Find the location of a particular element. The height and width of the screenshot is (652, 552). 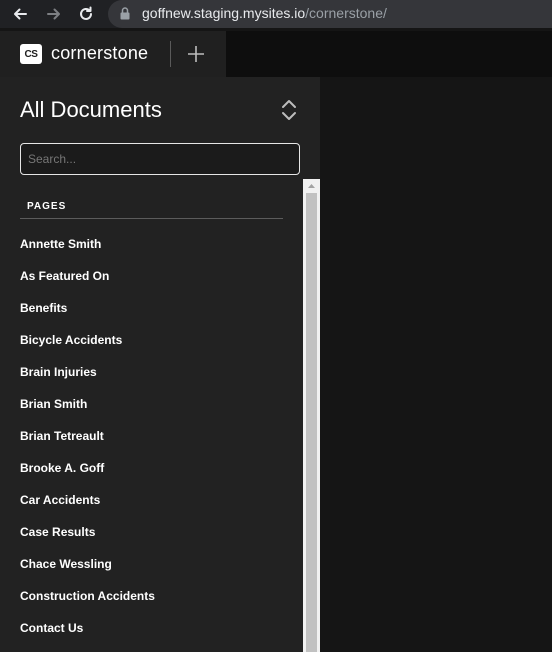

reload-icon is located at coordinates (86, 13).